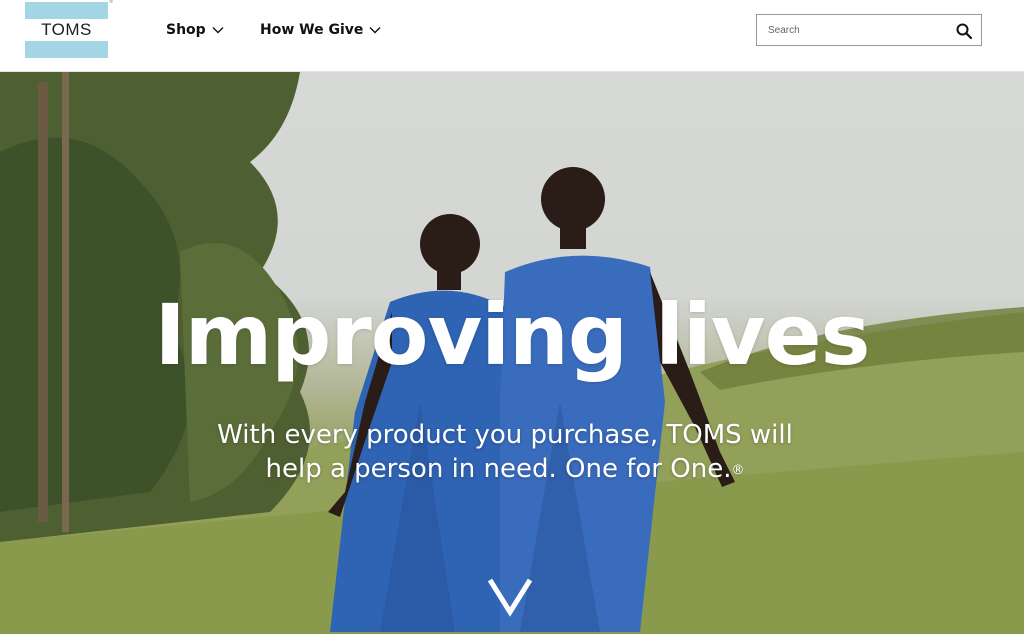  I want to click on nav-how-we-give-label: How We Give, so click(312, 30).